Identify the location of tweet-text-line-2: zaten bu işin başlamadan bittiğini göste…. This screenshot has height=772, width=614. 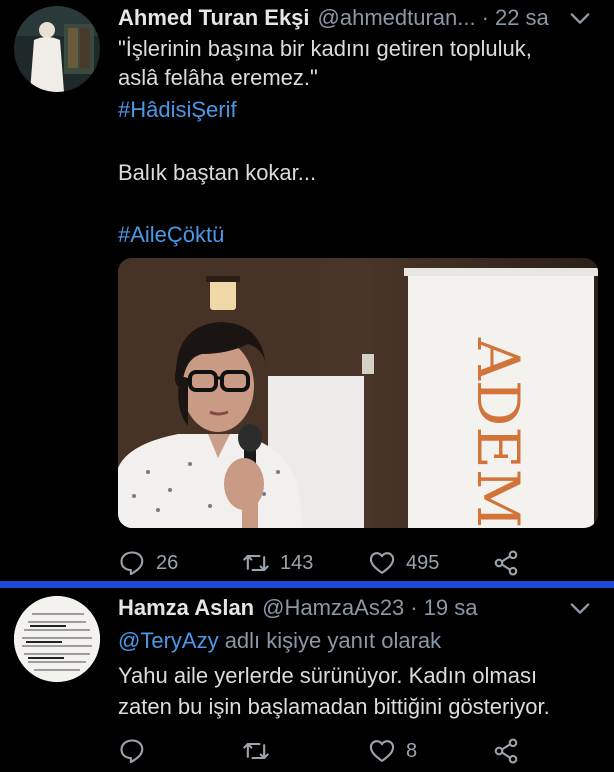
(334, 706).